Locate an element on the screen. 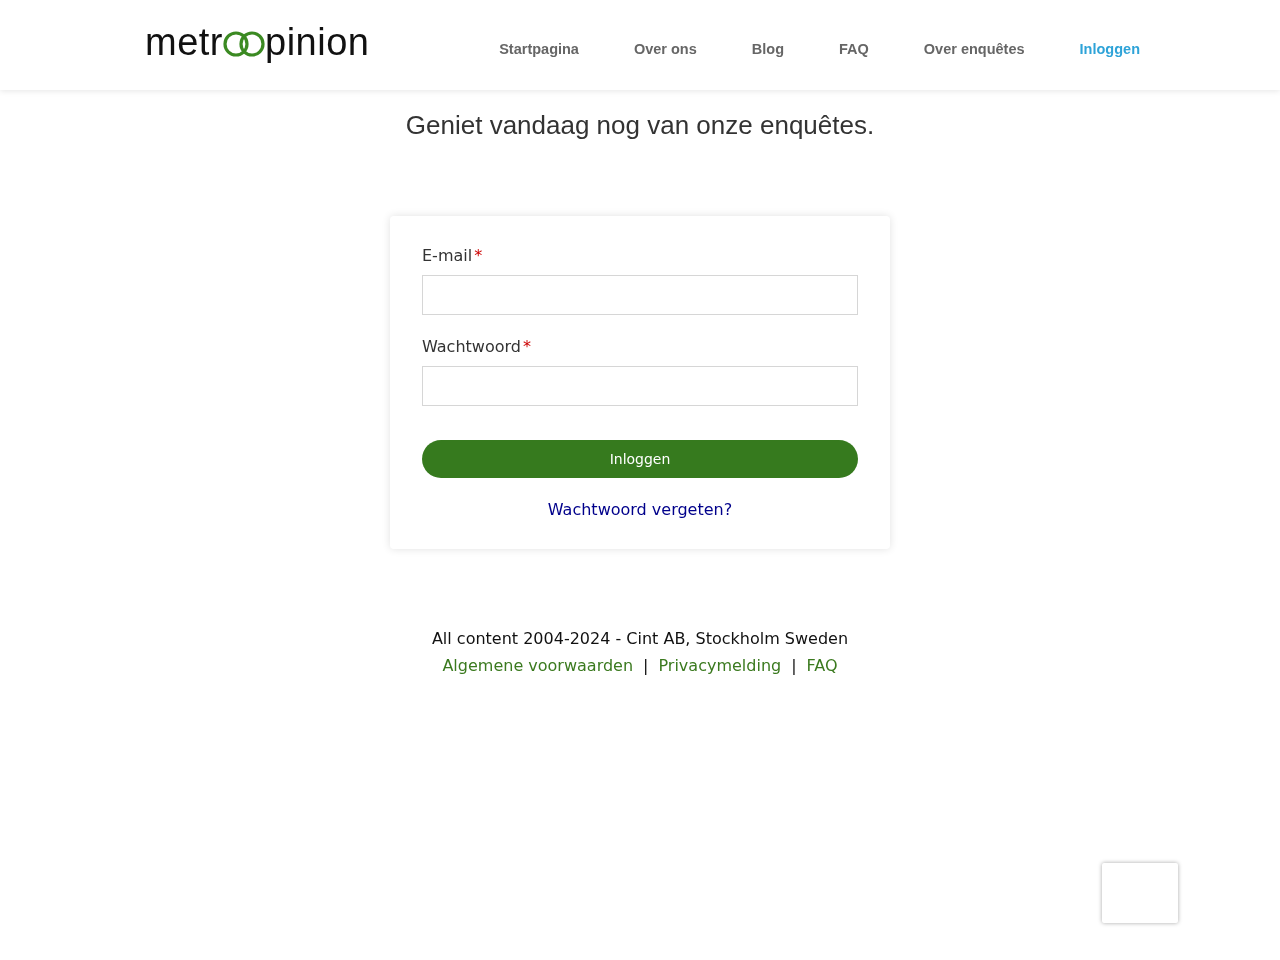 Image resolution: width=1280 pixels, height=960 pixels. login-button: Inloggen is located at coordinates (640, 459).